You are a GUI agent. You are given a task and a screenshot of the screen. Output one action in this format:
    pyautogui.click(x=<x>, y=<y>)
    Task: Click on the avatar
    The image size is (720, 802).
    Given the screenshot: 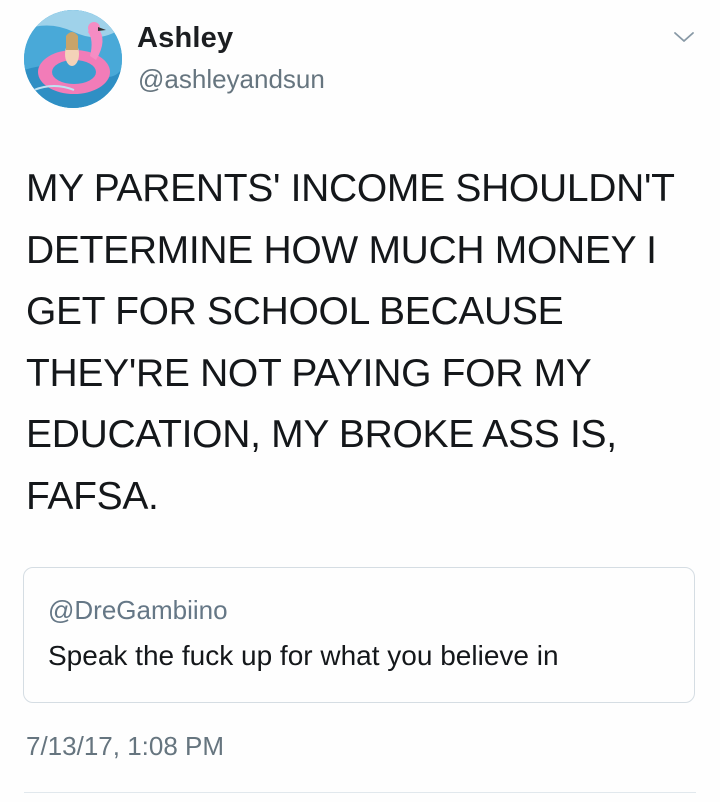 What is the action you would take?
    pyautogui.click(x=73, y=59)
    